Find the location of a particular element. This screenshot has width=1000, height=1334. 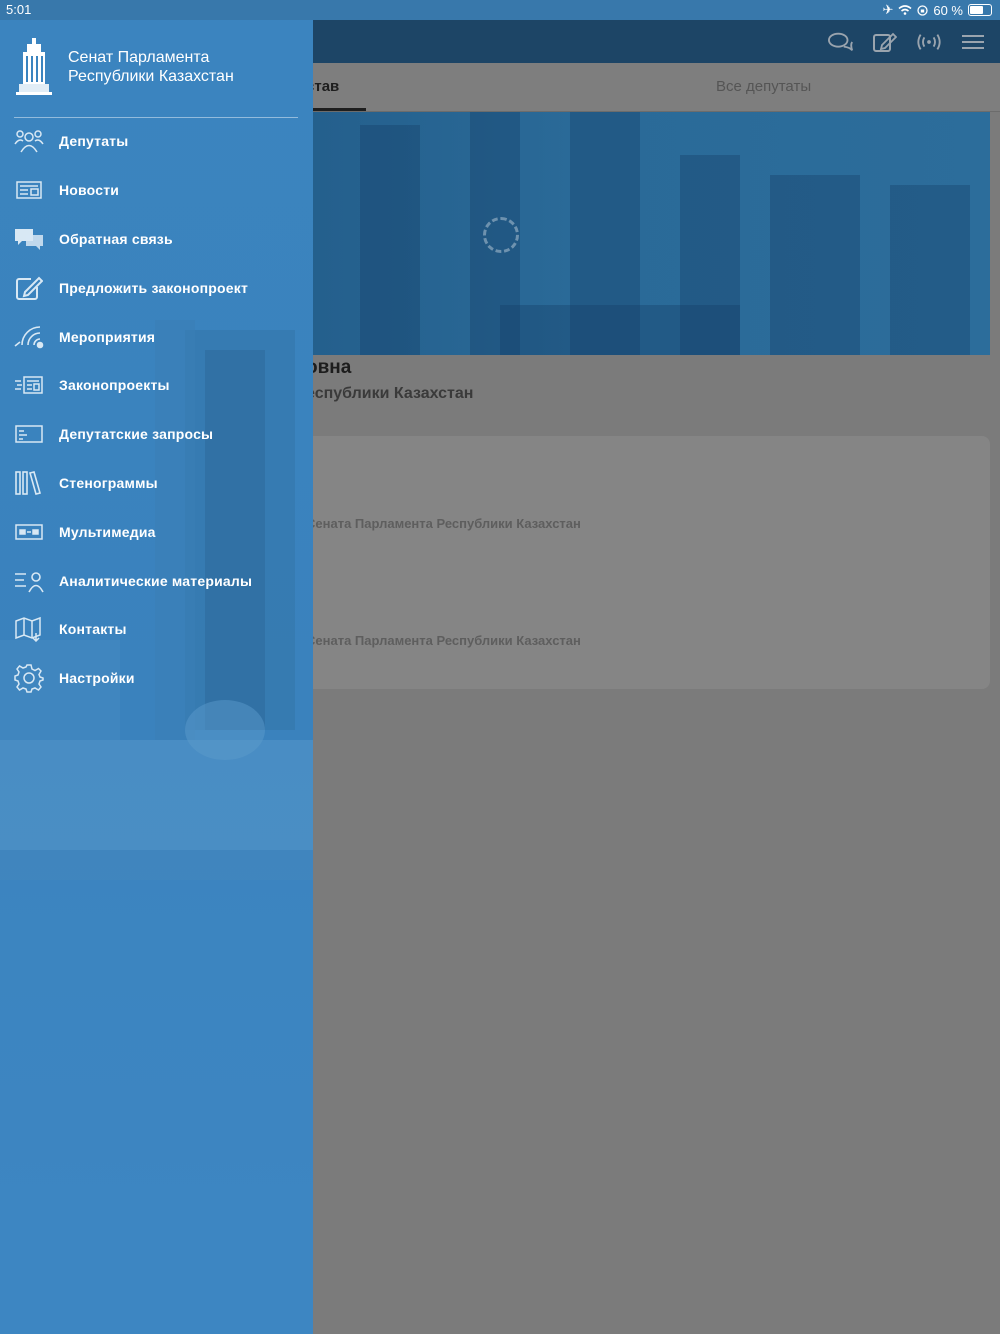

senate-logo-icon is located at coordinates (34, 66).